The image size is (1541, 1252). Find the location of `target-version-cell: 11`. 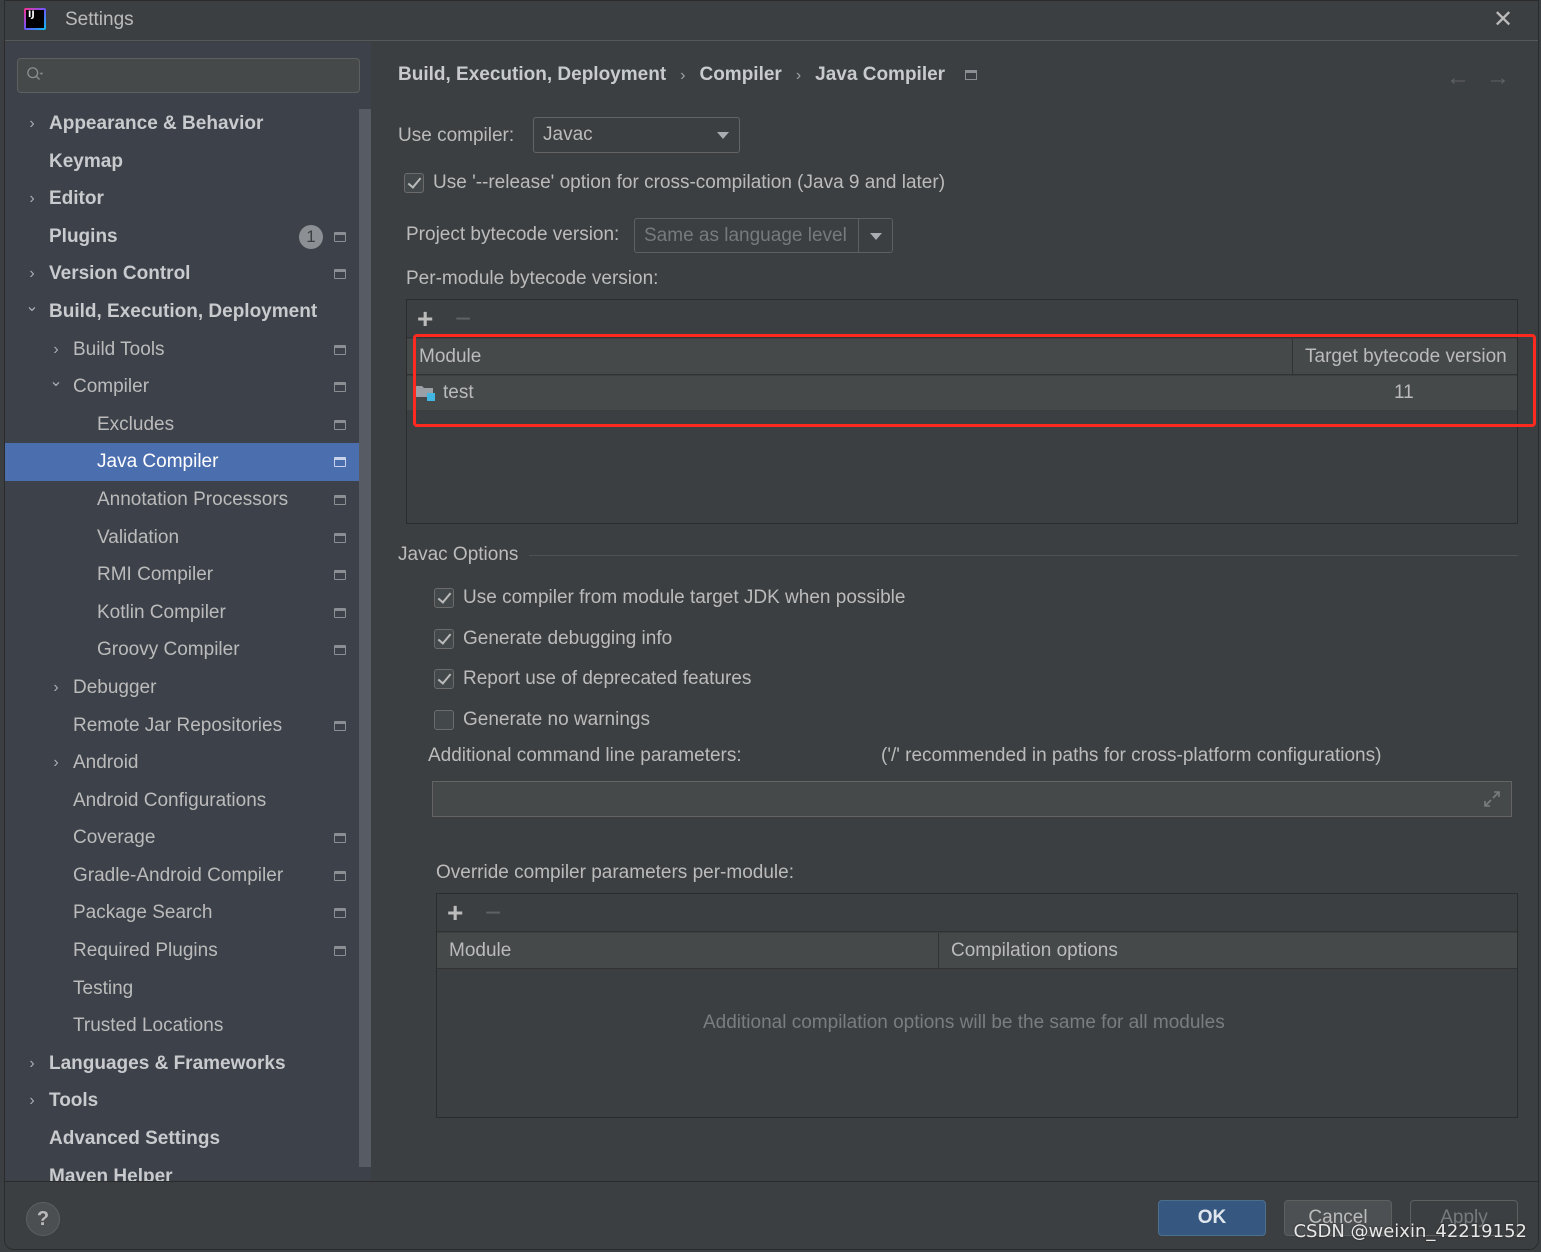

target-version-cell: 11 is located at coordinates (1404, 393).